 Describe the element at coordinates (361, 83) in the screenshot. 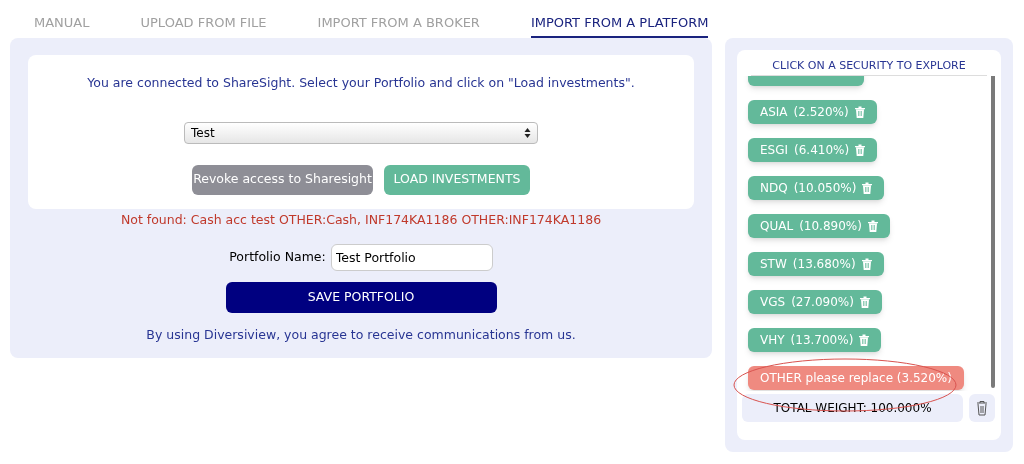

I see `instruction-text: You are connected to ShareSight. Select your Portfolio and click on "Load investments".` at that location.